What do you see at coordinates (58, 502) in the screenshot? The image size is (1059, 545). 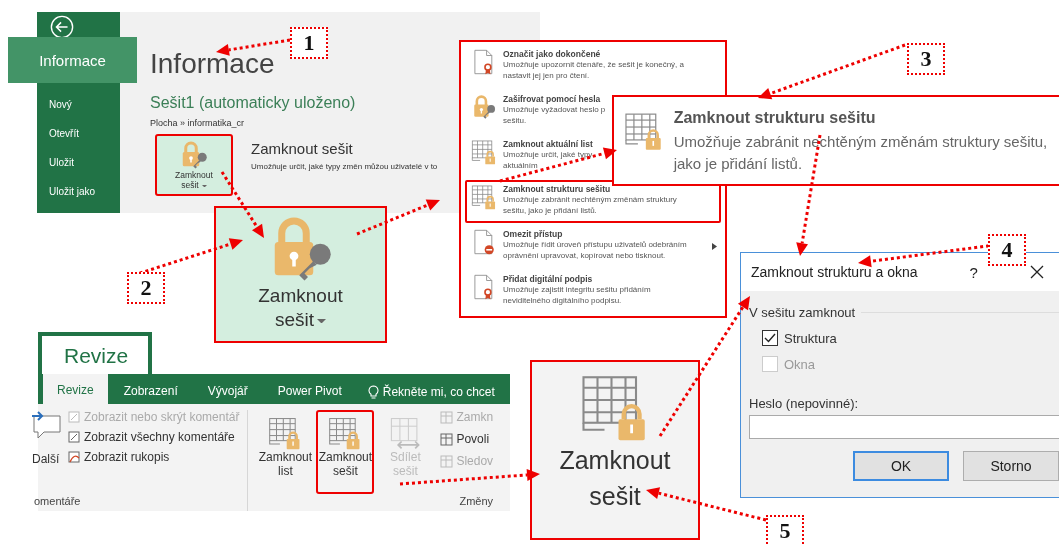 I see `group-label: omentáře` at bounding box center [58, 502].